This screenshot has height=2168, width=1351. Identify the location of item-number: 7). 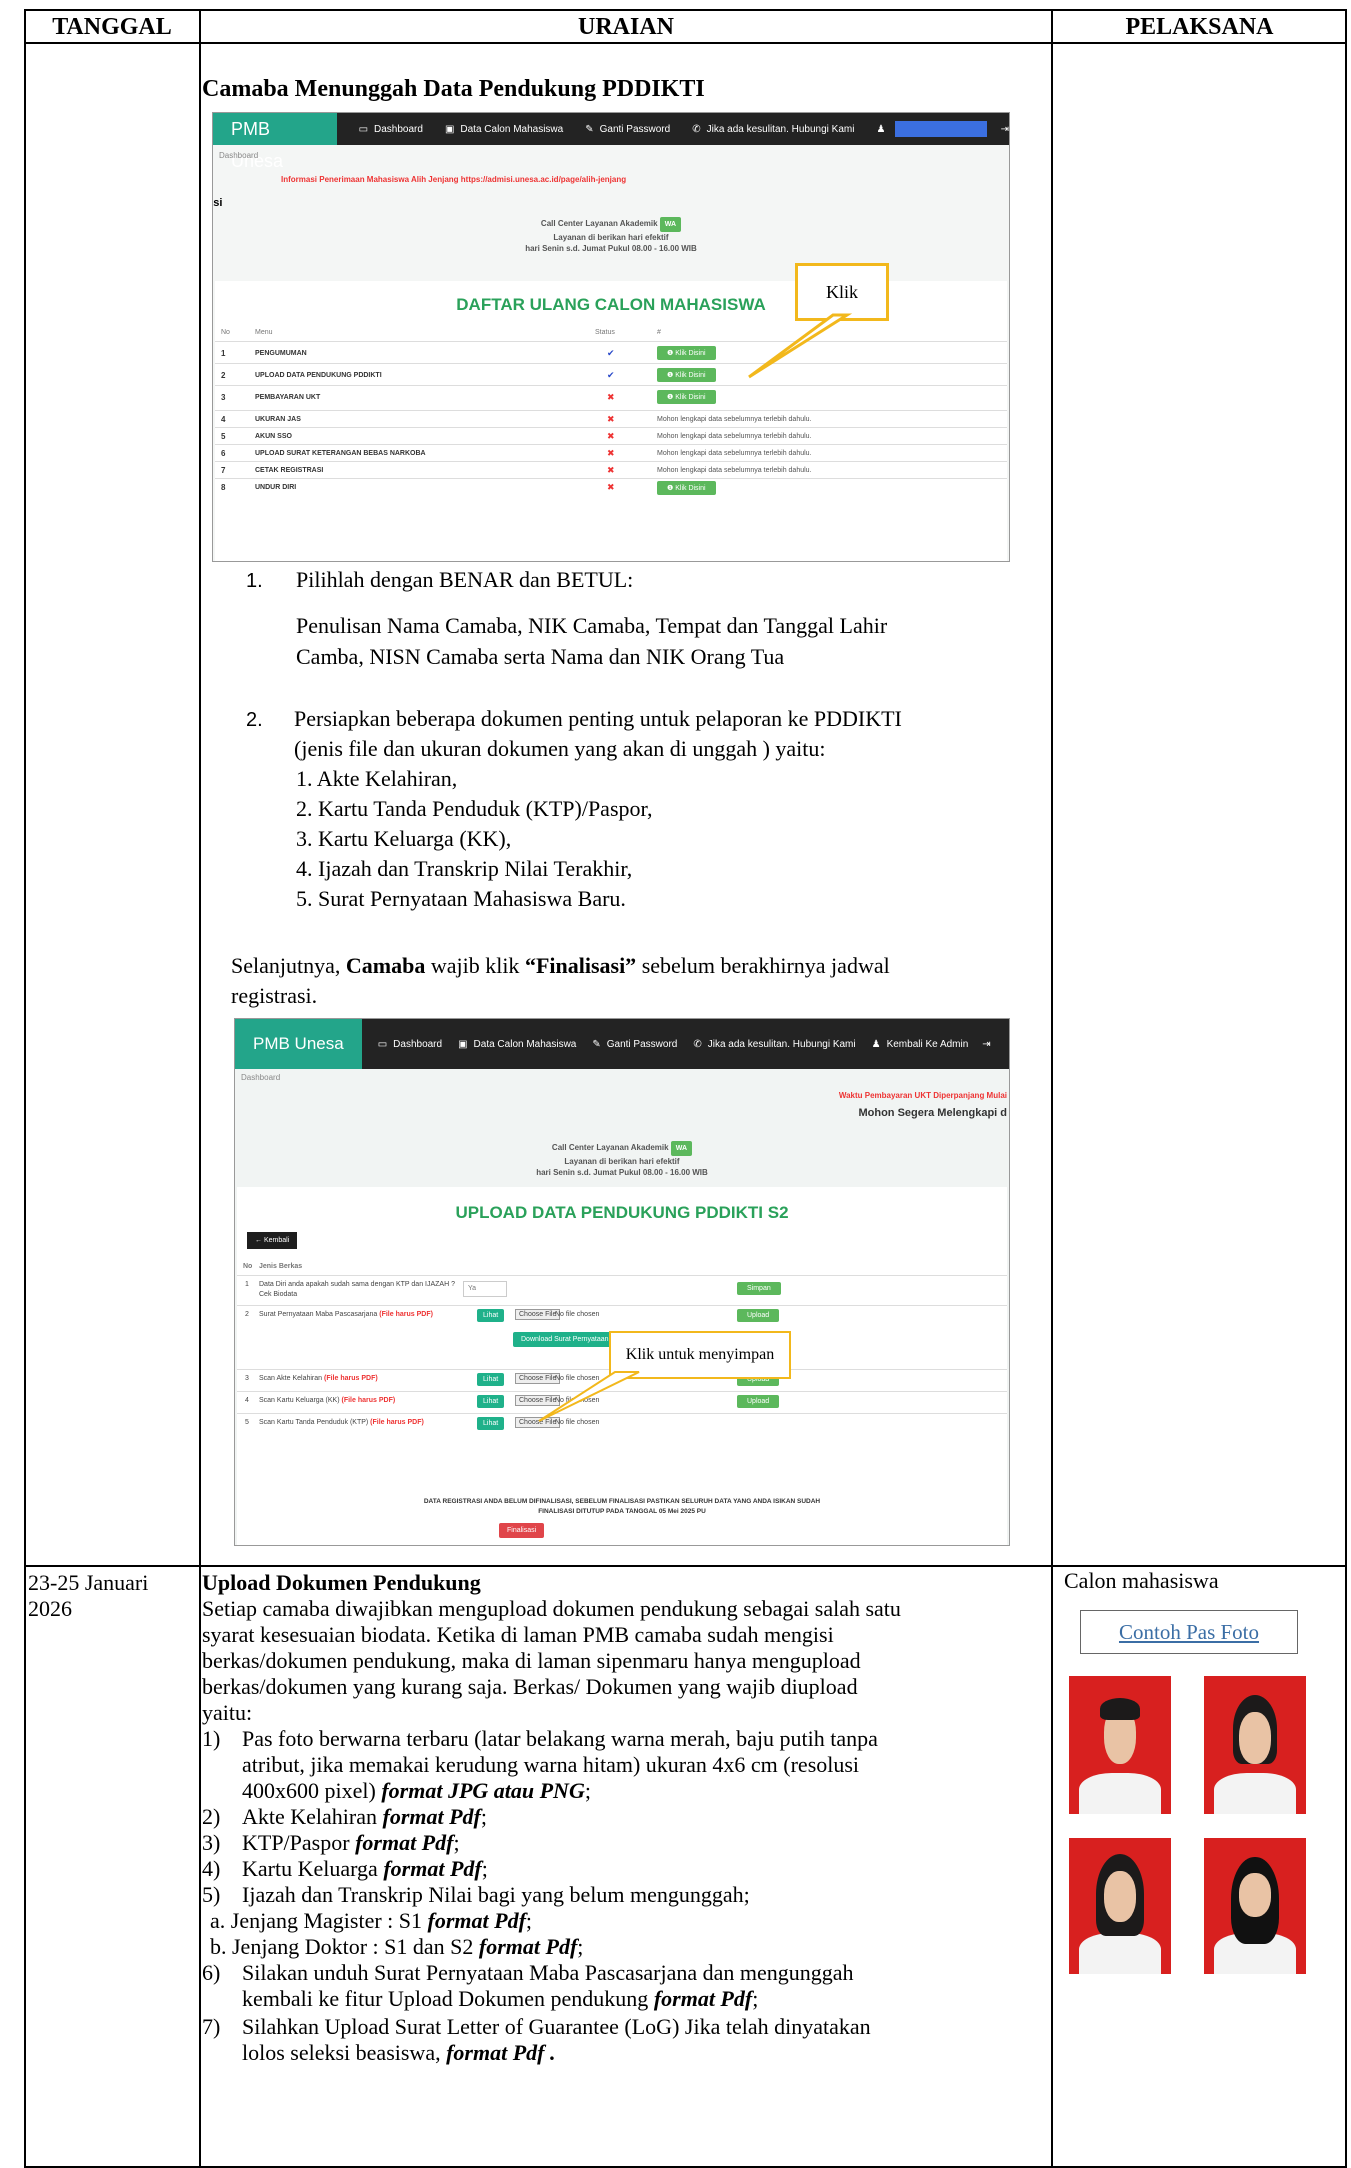
(211, 2026).